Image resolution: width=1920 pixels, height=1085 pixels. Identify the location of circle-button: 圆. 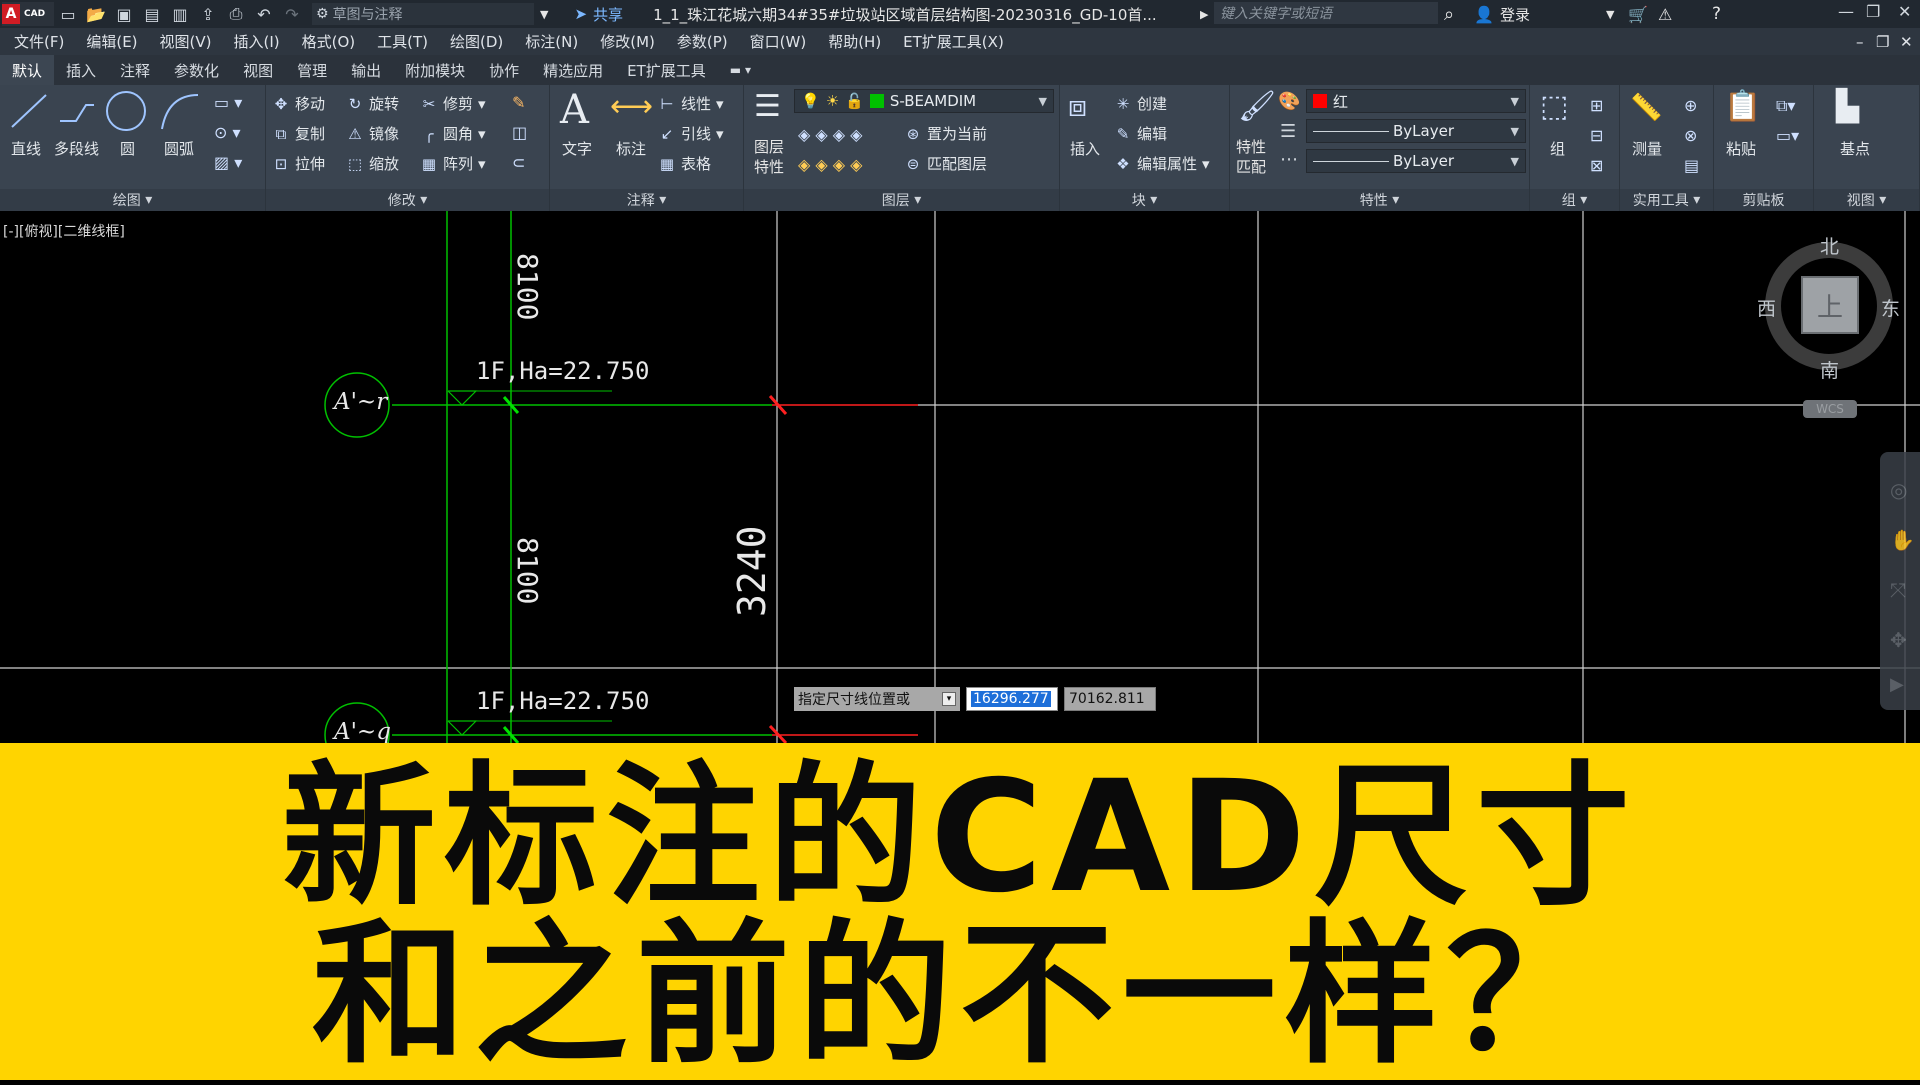
(127, 148).